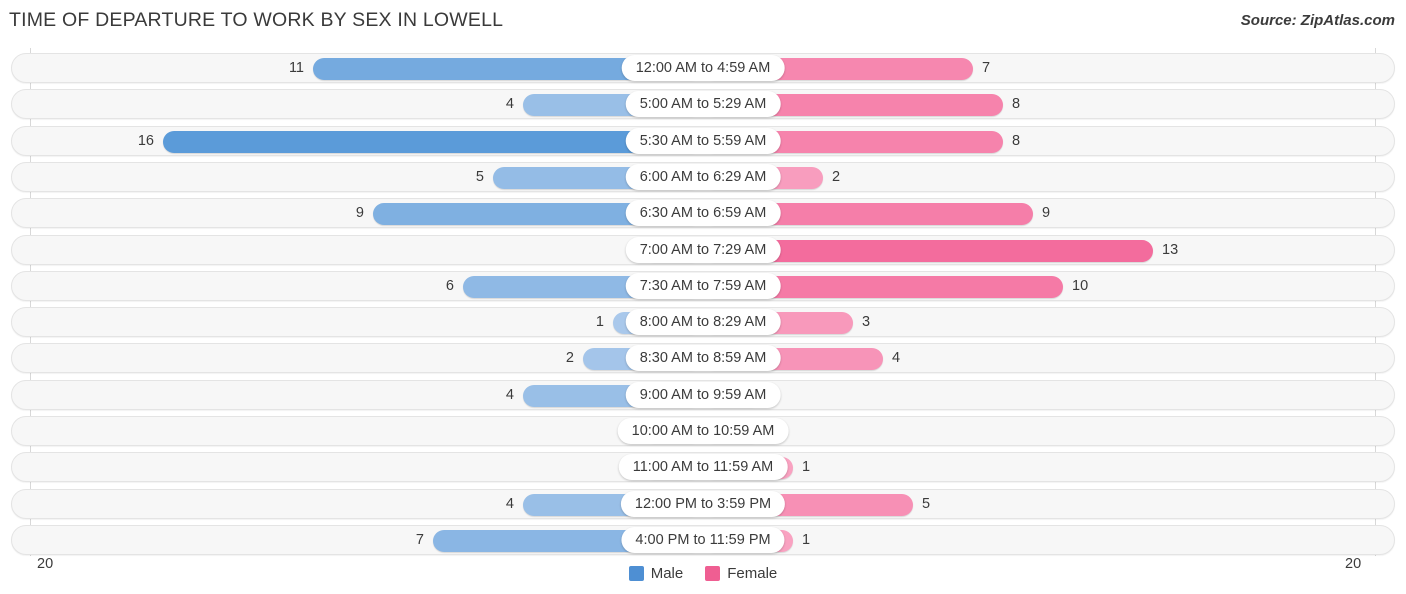 The width and height of the screenshot is (1406, 594). I want to click on bar-value-female: 10, so click(1080, 285).